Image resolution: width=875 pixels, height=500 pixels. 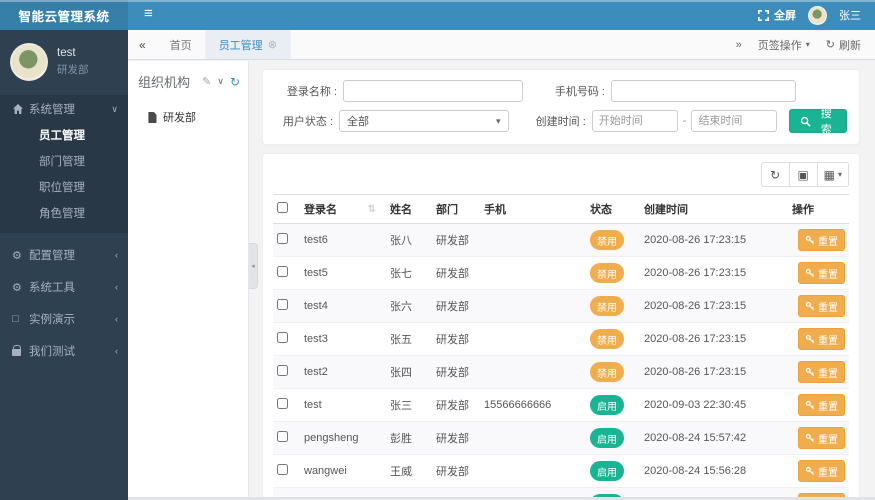 What do you see at coordinates (409, 306) in the screenshot?
I see `cell-name: 张六` at bounding box center [409, 306].